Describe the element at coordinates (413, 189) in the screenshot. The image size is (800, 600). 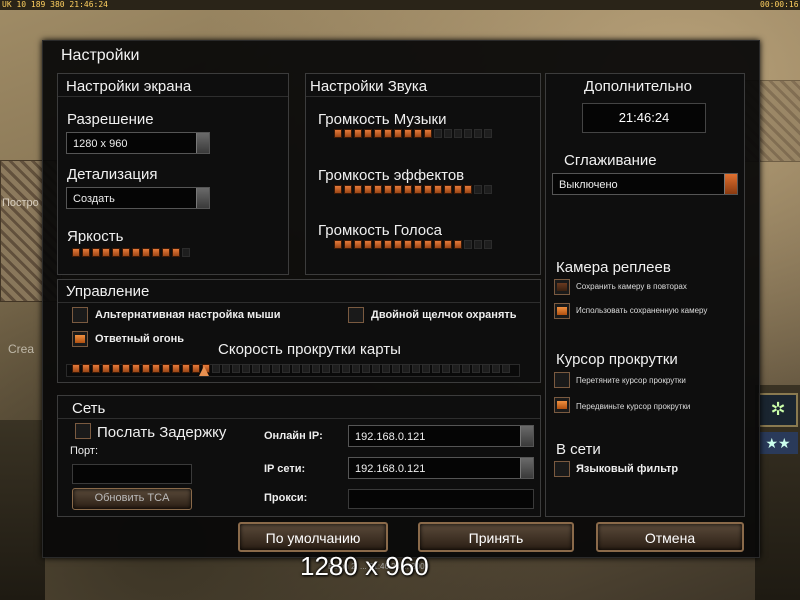
I see `effects-volume-slider` at that location.